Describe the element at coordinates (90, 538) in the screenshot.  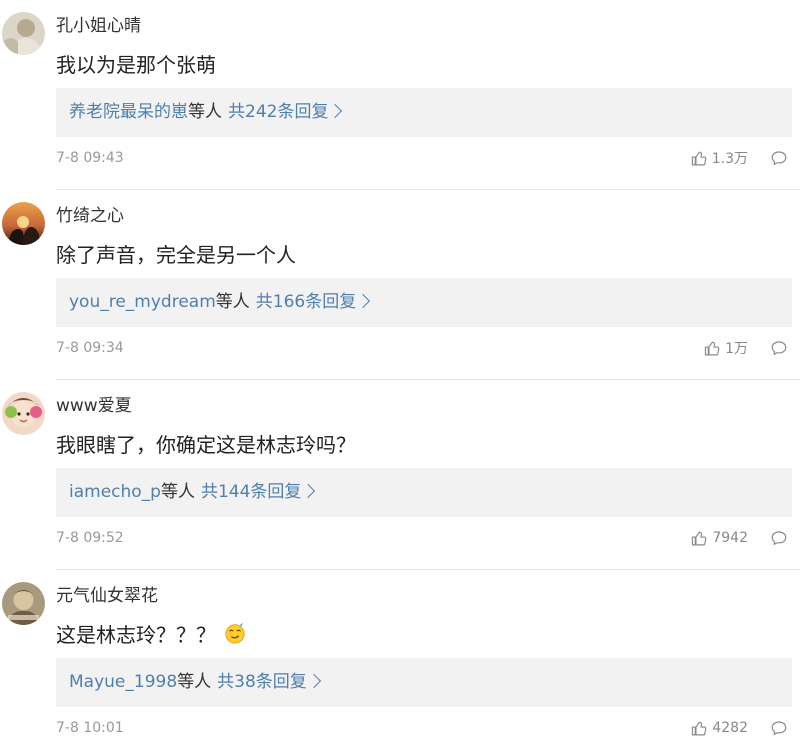
I see `comment-timestamp: 7-8 09:52` at that location.